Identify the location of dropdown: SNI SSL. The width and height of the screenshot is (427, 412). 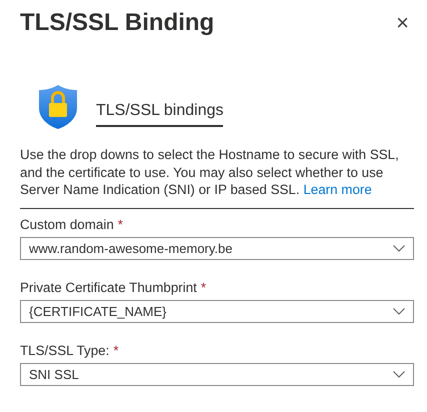
(217, 374).